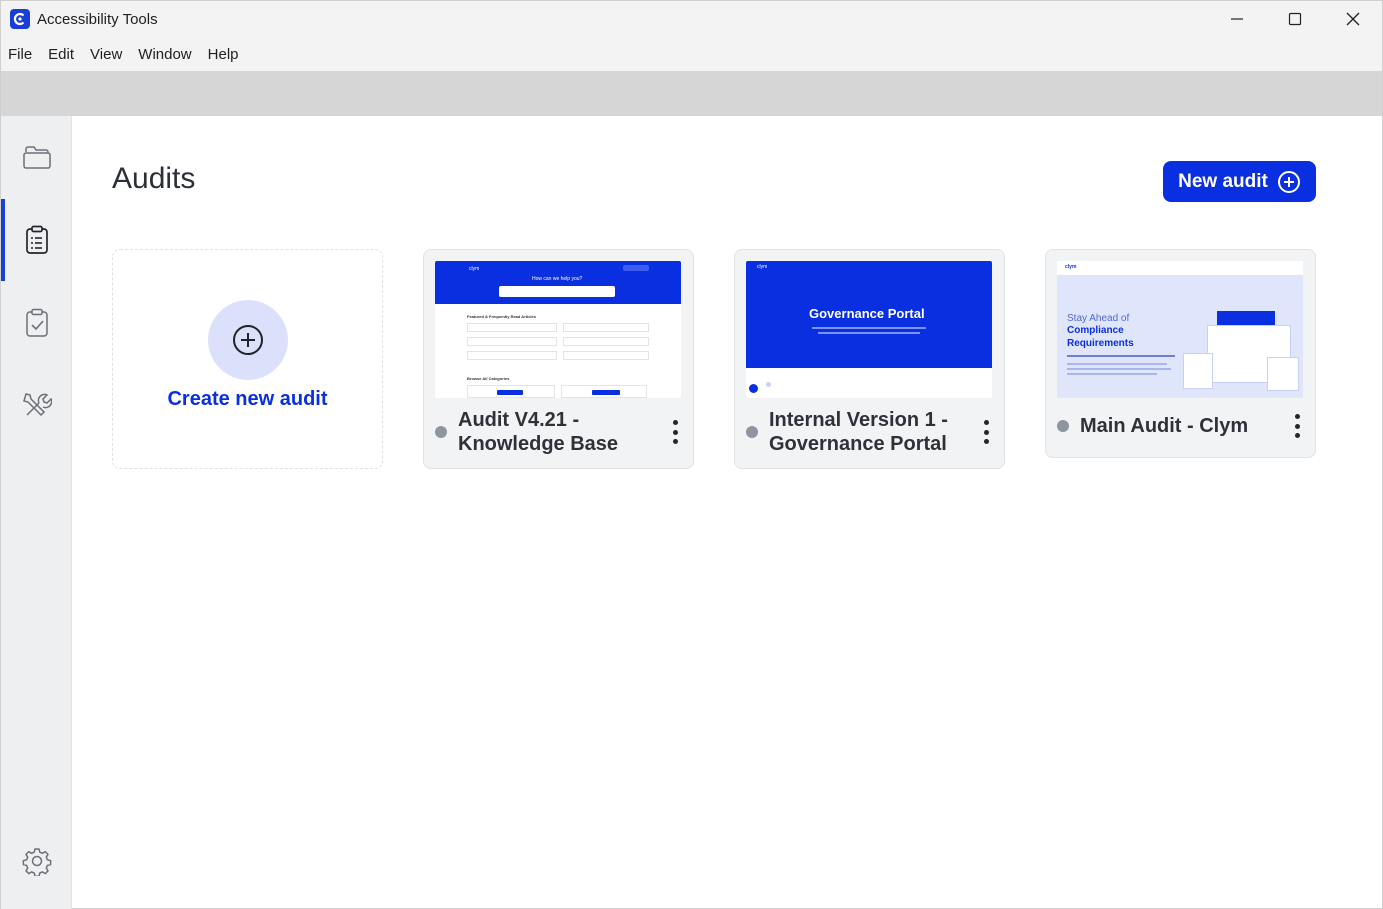 This screenshot has height=909, width=1383. I want to click on thumb-section-1: Featured & Frequently Read Articles, so click(501, 316).